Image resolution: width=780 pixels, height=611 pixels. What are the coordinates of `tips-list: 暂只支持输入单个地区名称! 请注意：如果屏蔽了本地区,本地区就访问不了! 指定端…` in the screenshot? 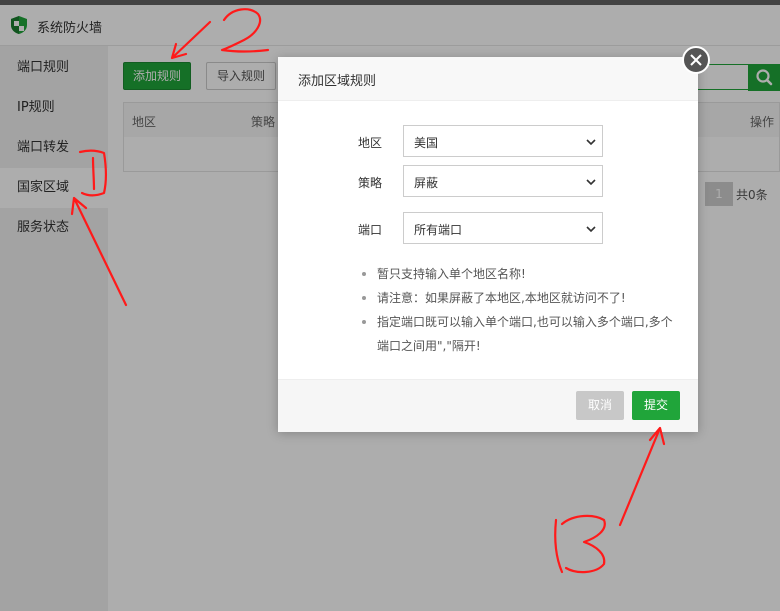 It's located at (520, 310).